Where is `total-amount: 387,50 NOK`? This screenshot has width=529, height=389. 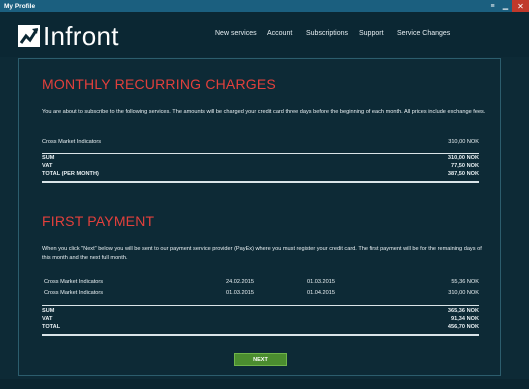
total-amount: 387,50 NOK is located at coordinates (463, 174).